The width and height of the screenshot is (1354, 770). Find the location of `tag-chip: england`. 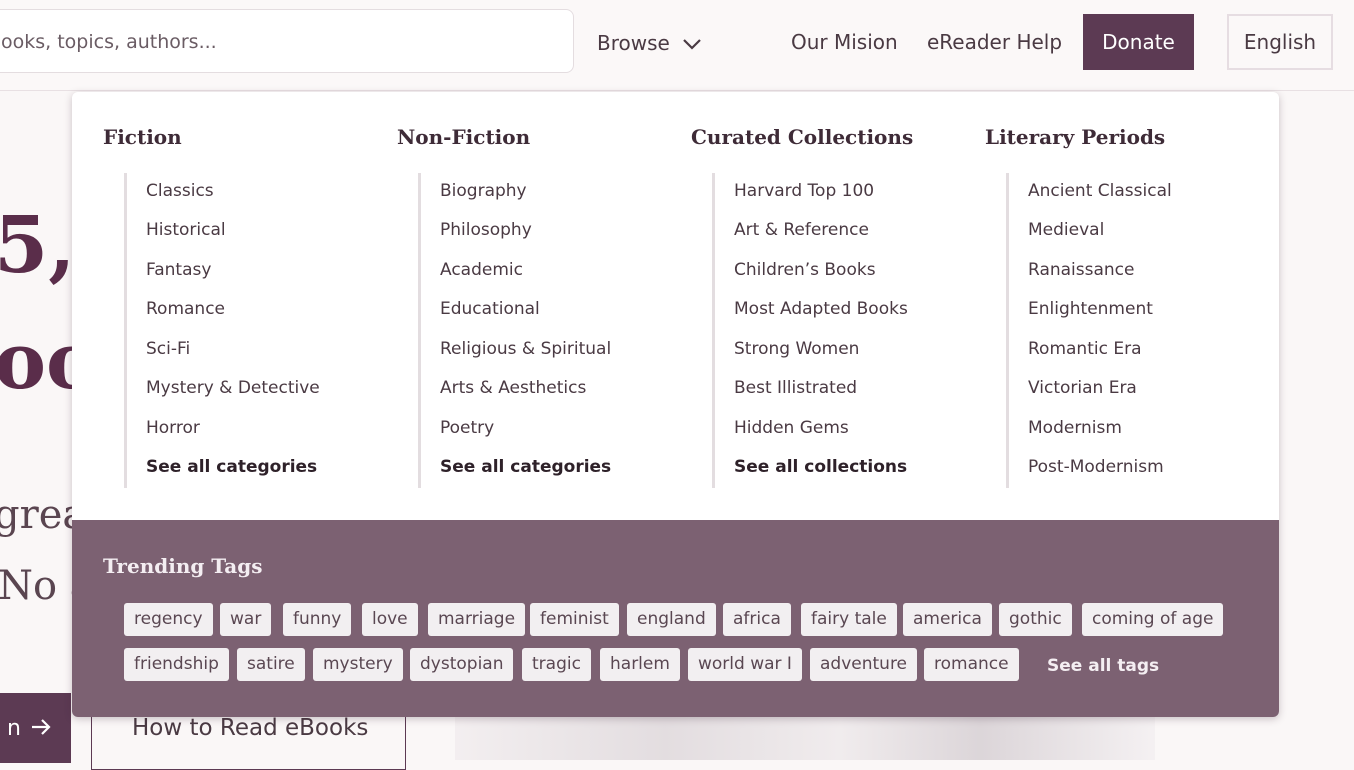

tag-chip: england is located at coordinates (671, 619).